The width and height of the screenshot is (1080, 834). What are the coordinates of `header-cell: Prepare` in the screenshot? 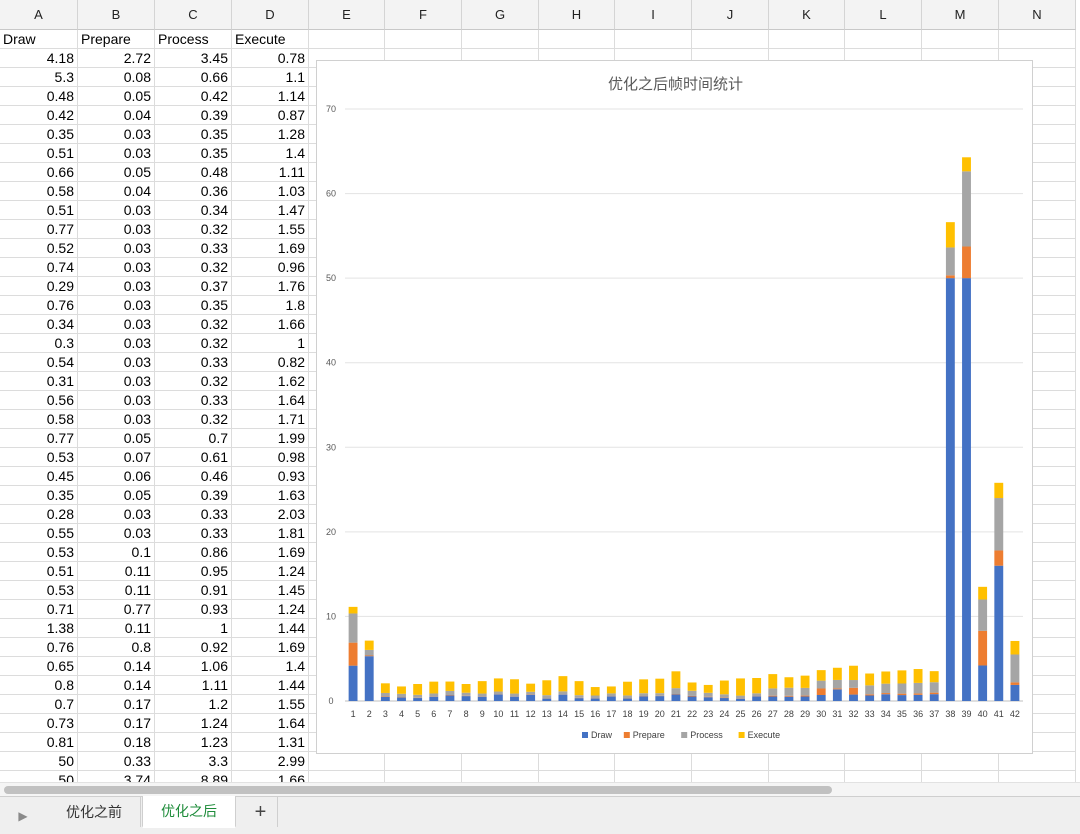 It's located at (116, 39).